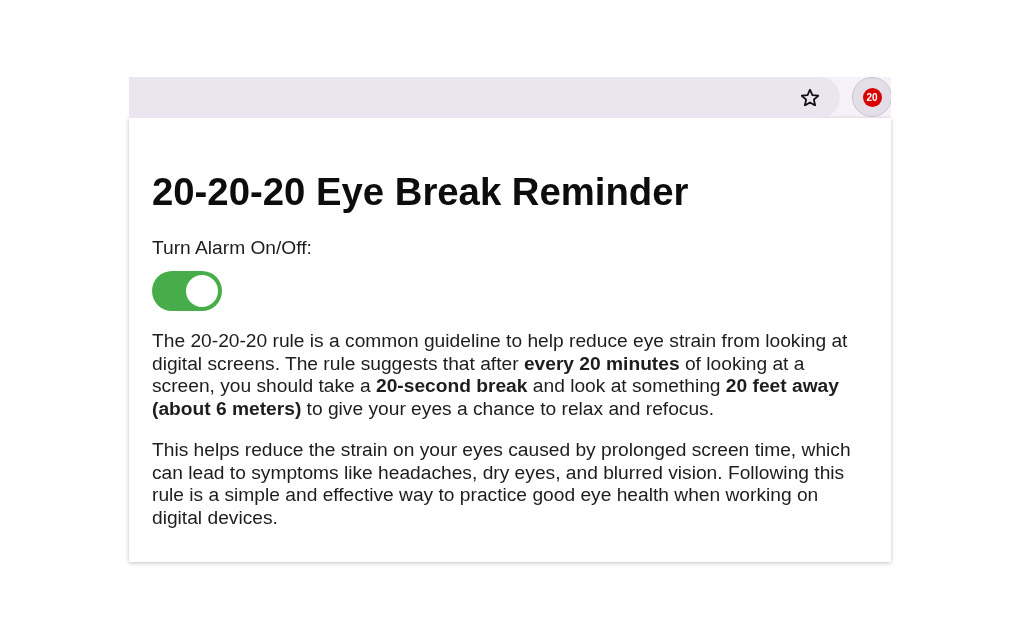 The height and width of the screenshot is (638, 1020). Describe the element at coordinates (810, 97) in the screenshot. I see `star-icon` at that location.